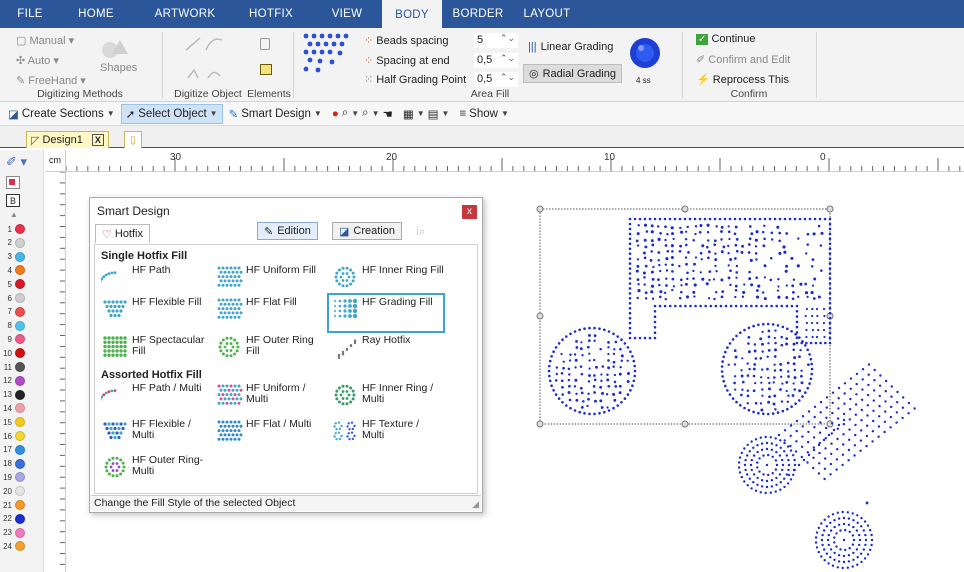 This screenshot has height=572, width=964. Describe the element at coordinates (14, 214) in the screenshot. I see `palette-scroll-up: ▲` at that location.